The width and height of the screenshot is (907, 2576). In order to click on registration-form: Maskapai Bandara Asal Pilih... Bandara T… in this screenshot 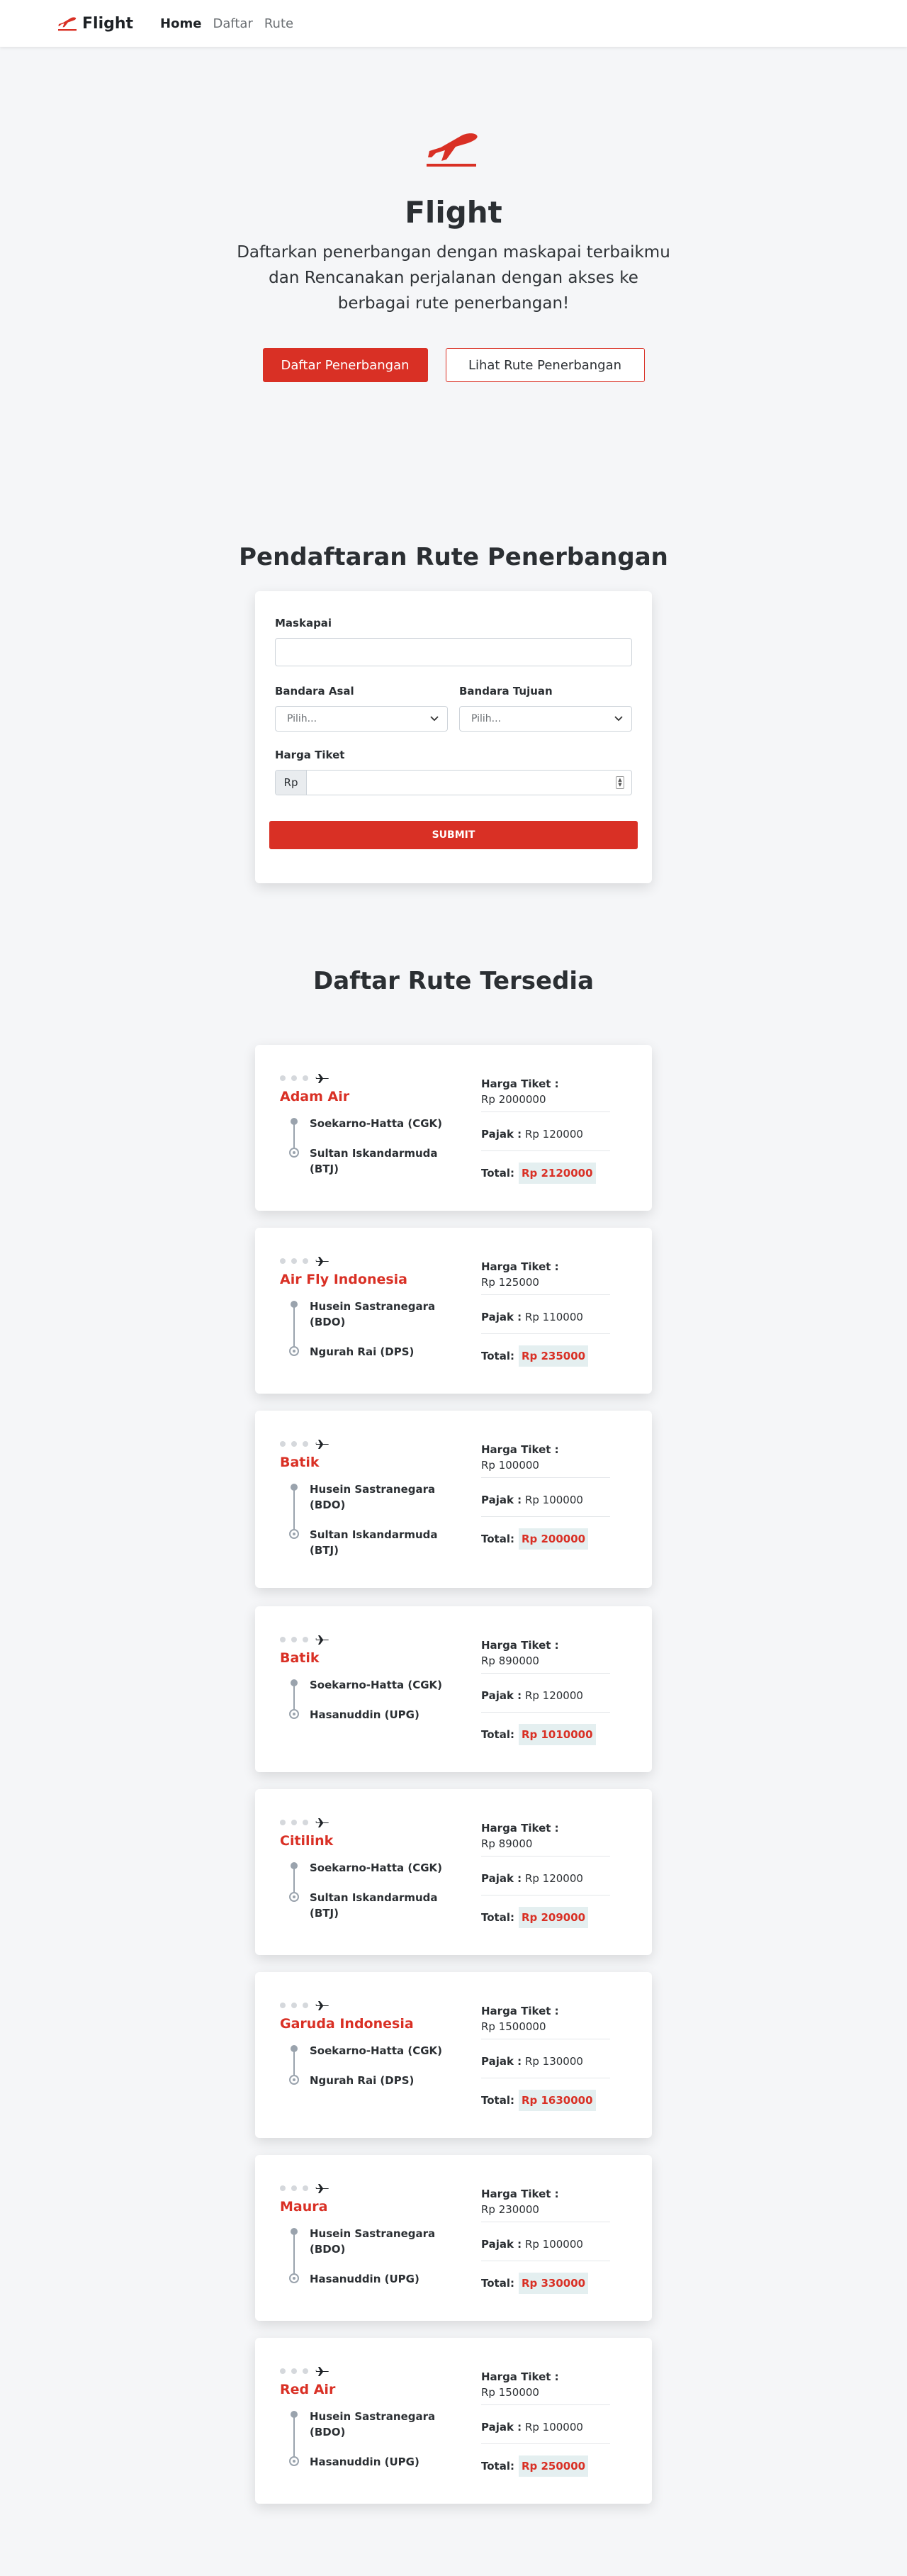, I will do `click(453, 737)`.